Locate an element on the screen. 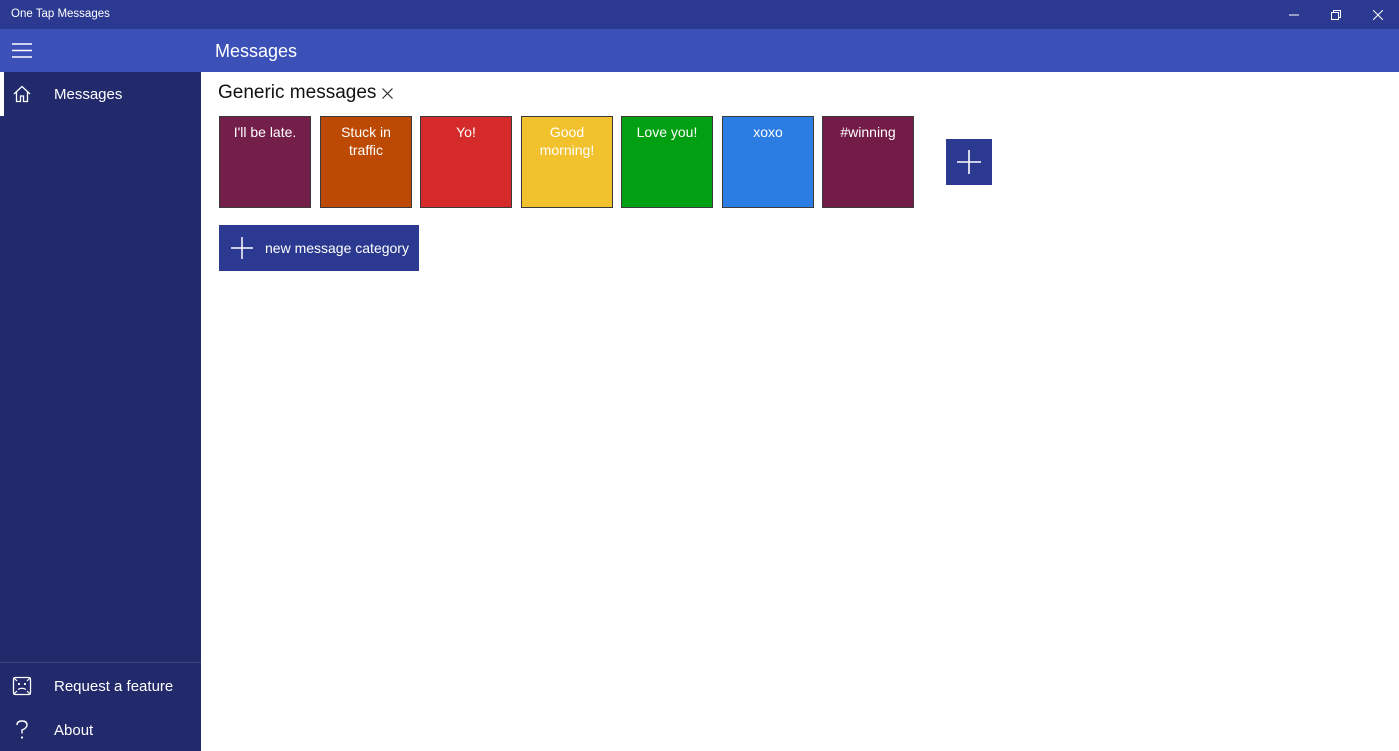  restore-button is located at coordinates (1336, 14).